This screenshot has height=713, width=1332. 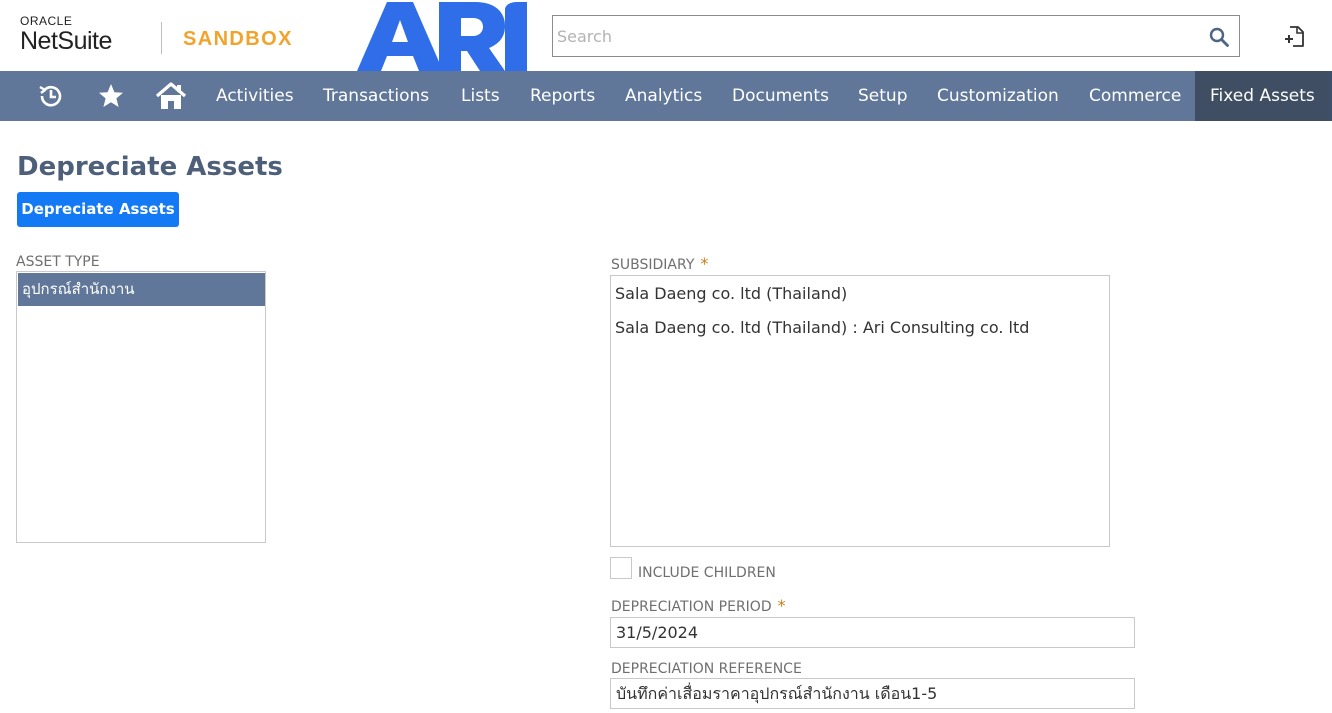 What do you see at coordinates (161, 38) in the screenshot?
I see `header-divider` at bounding box center [161, 38].